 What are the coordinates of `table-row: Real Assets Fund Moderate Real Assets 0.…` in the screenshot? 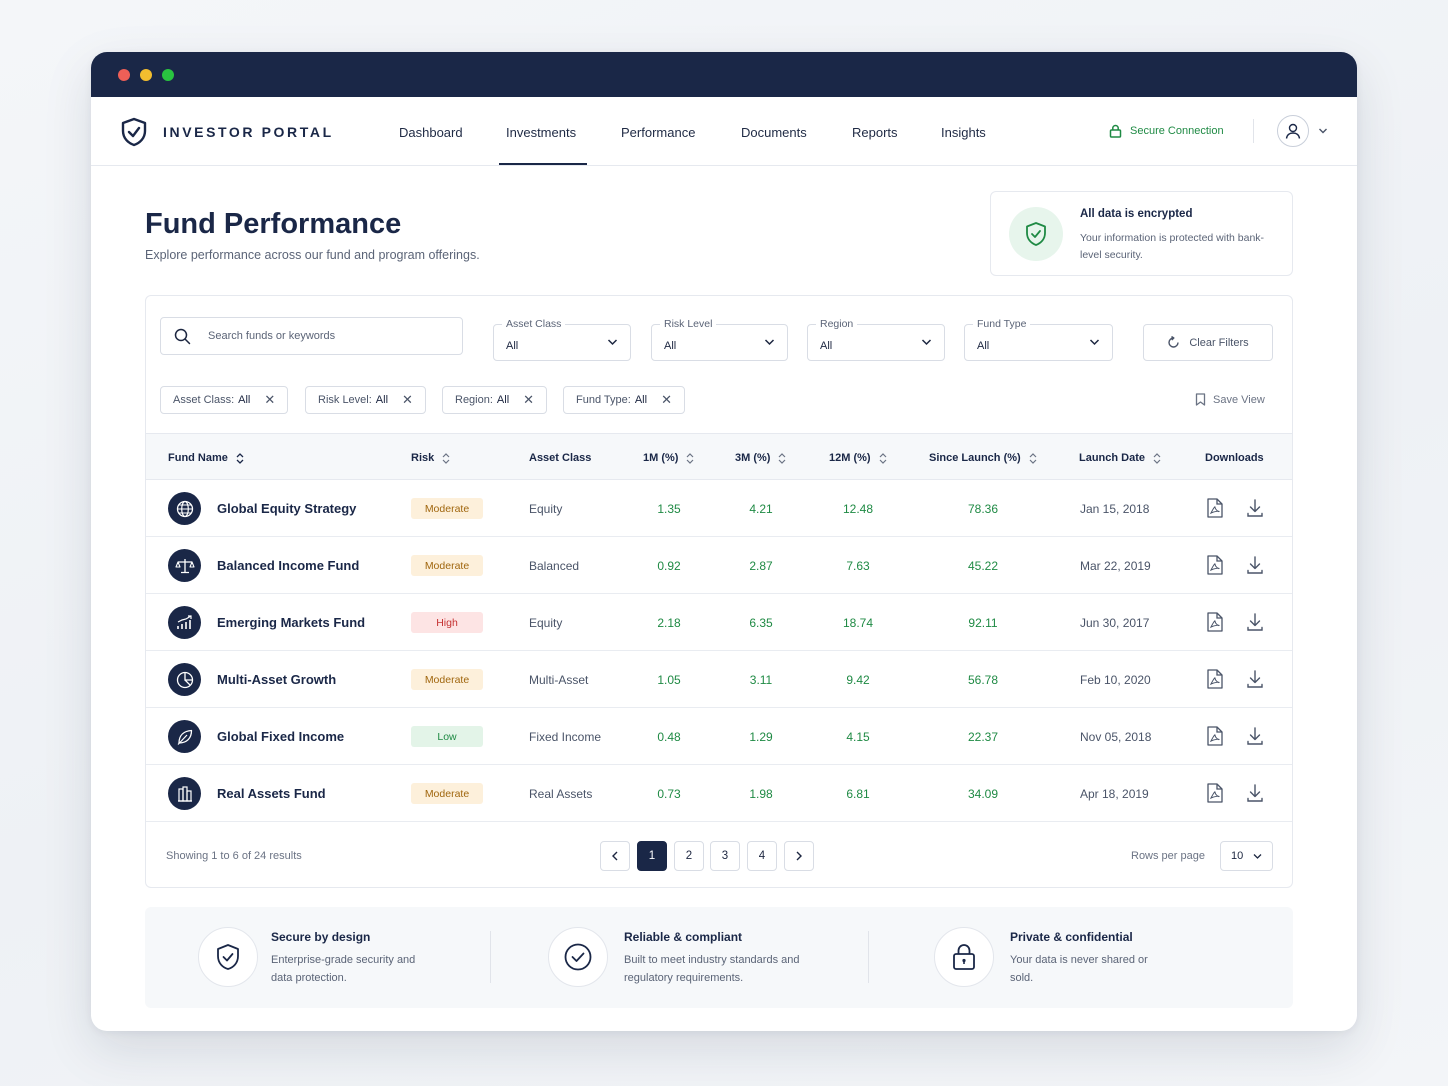 It's located at (719, 793).